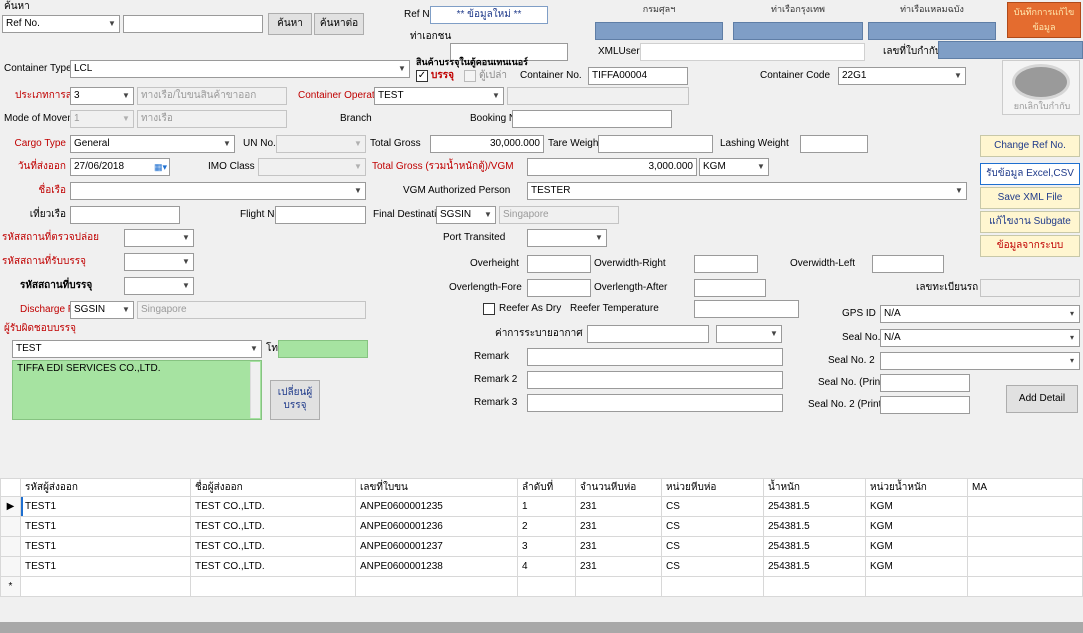 Image resolution: width=1083 pixels, height=633 pixels. What do you see at coordinates (470, 76) in the screenshot?
I see `empty-checkbox` at bounding box center [470, 76].